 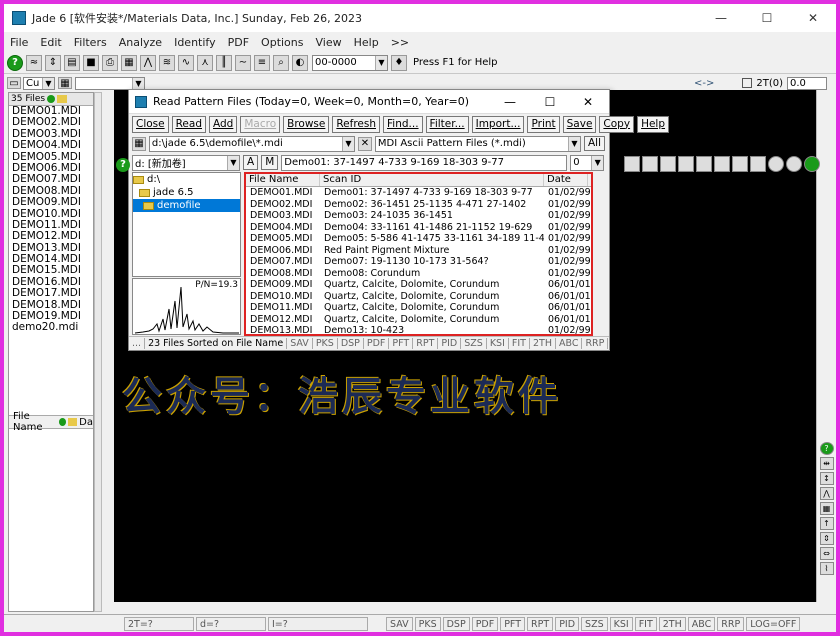 What do you see at coordinates (587, 162) in the screenshot?
I see `scan-count-field: 0 ▼` at bounding box center [587, 162].